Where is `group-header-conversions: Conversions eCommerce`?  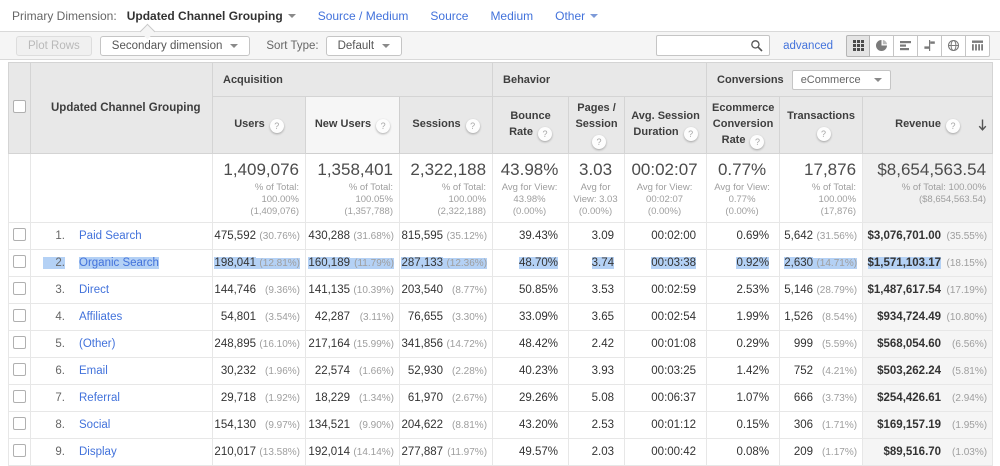
group-header-conversions: Conversions eCommerce is located at coordinates (850, 79).